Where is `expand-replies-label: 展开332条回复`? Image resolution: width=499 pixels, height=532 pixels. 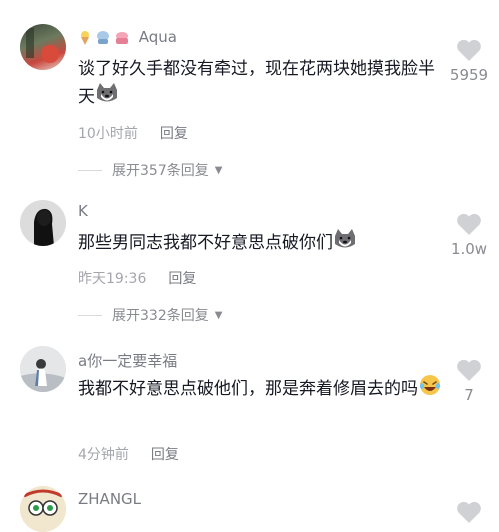
expand-replies-label: 展开332条回复 is located at coordinates (160, 316).